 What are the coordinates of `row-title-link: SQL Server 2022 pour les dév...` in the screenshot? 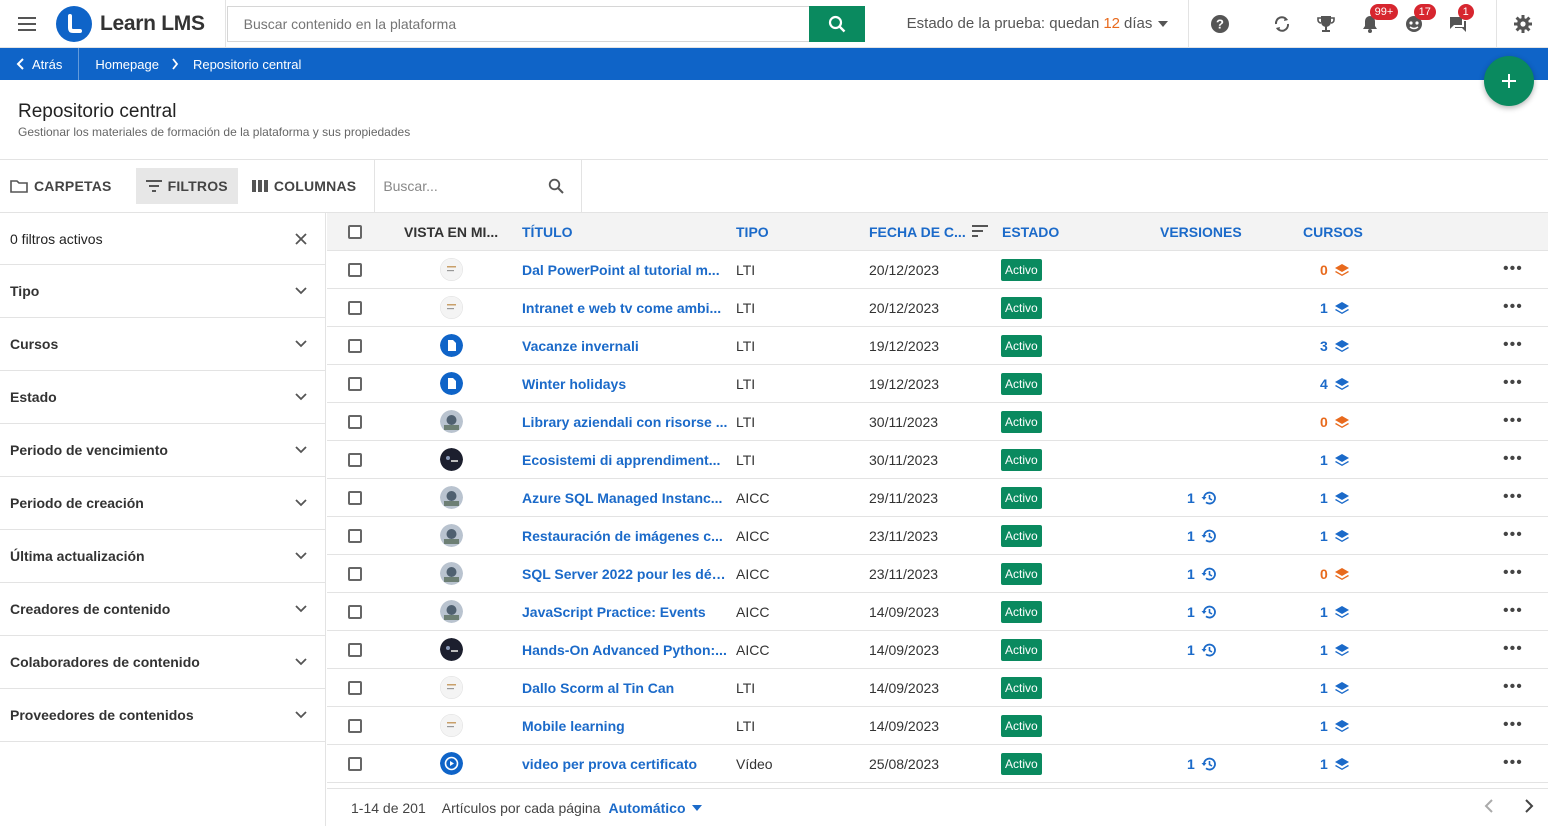 It's located at (625, 574).